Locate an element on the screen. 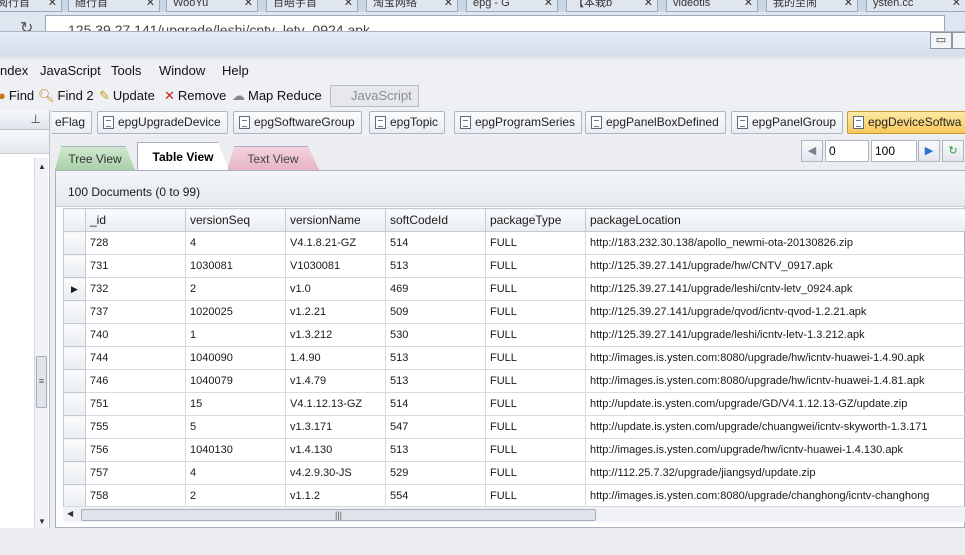  table-cell: 469 is located at coordinates (435, 289).